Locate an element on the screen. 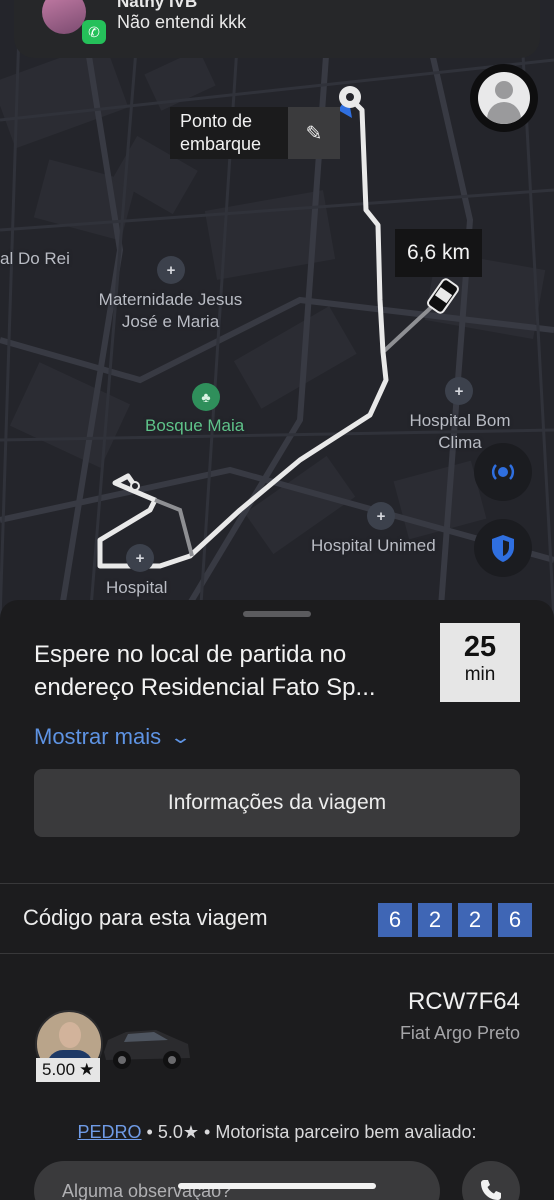 The width and height of the screenshot is (554, 1200). eta-badge: 25 min is located at coordinates (480, 662).